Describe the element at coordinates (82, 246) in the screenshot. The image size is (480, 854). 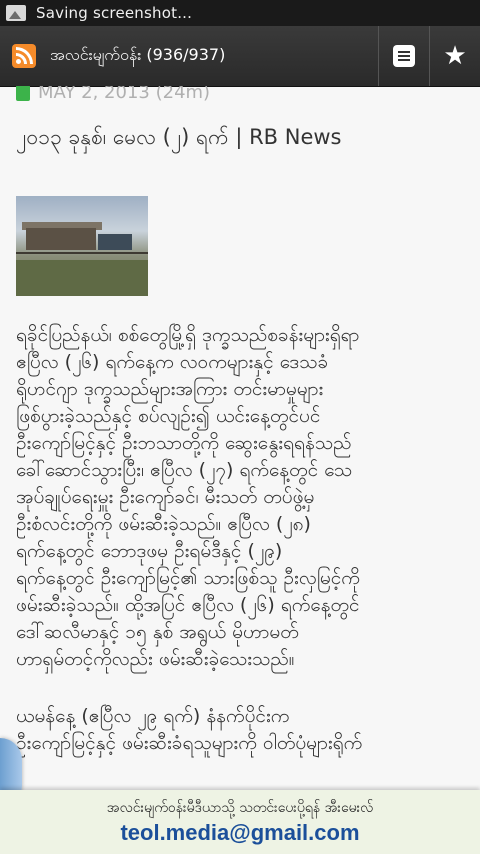
I see `article-photo` at that location.